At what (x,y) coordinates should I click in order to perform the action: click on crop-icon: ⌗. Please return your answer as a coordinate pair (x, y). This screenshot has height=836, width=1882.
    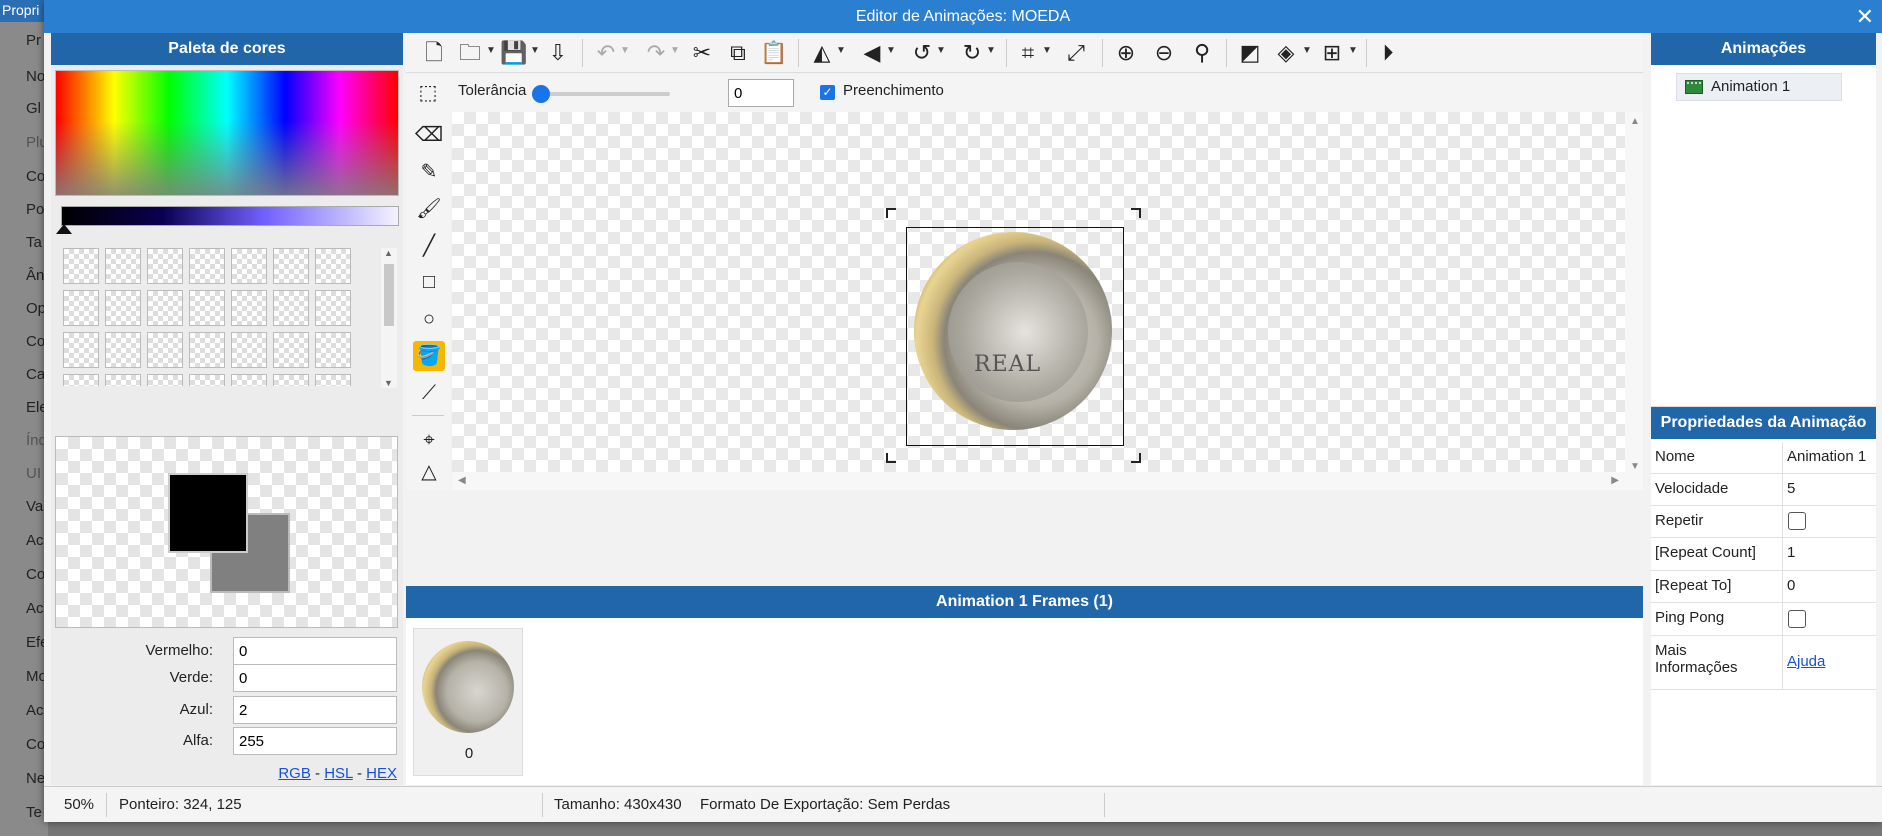
    Looking at the image, I should click on (1028, 53).